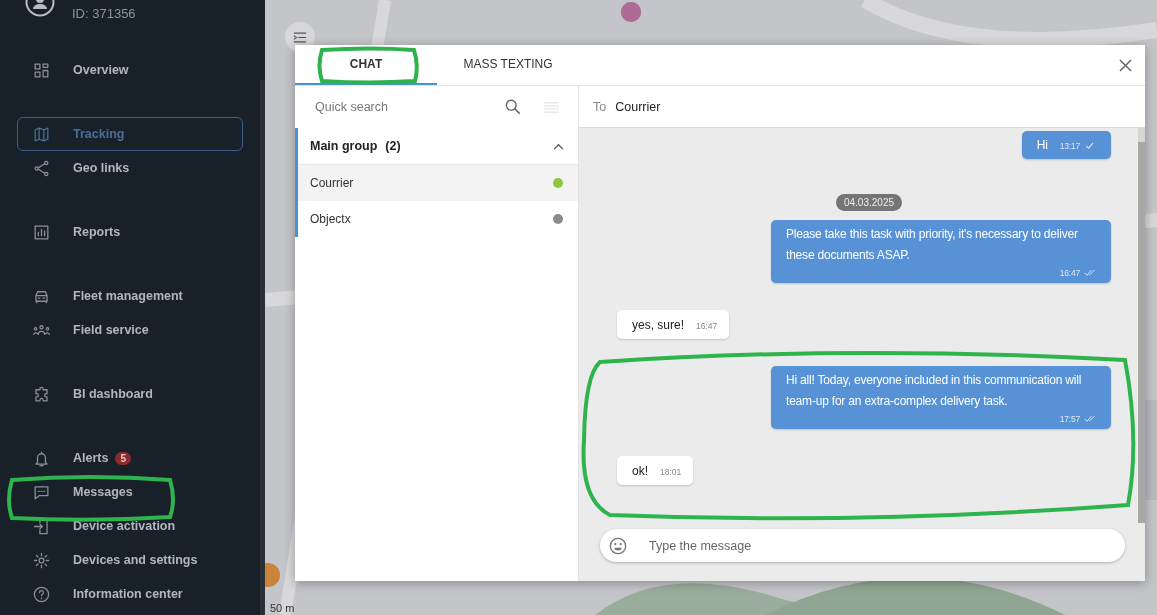 This screenshot has width=1157, height=615. I want to click on nav-item: Alerts 5, so click(130, 458).